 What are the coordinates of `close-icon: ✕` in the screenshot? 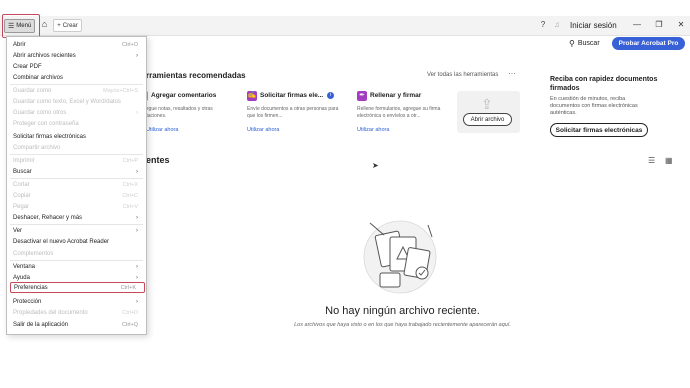 It's located at (681, 24).